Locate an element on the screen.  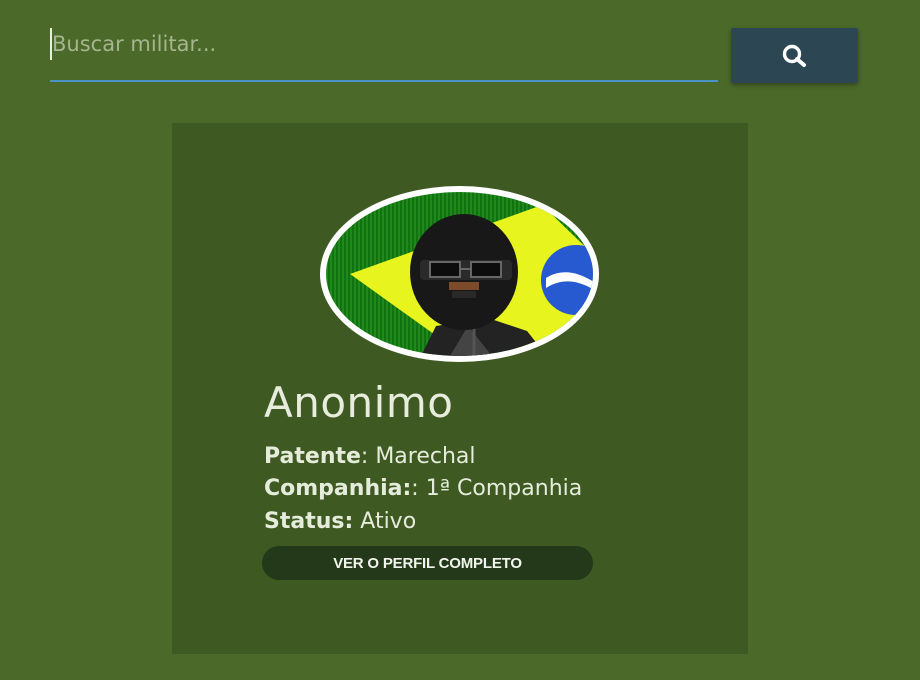
text-cursor is located at coordinates (51, 44).